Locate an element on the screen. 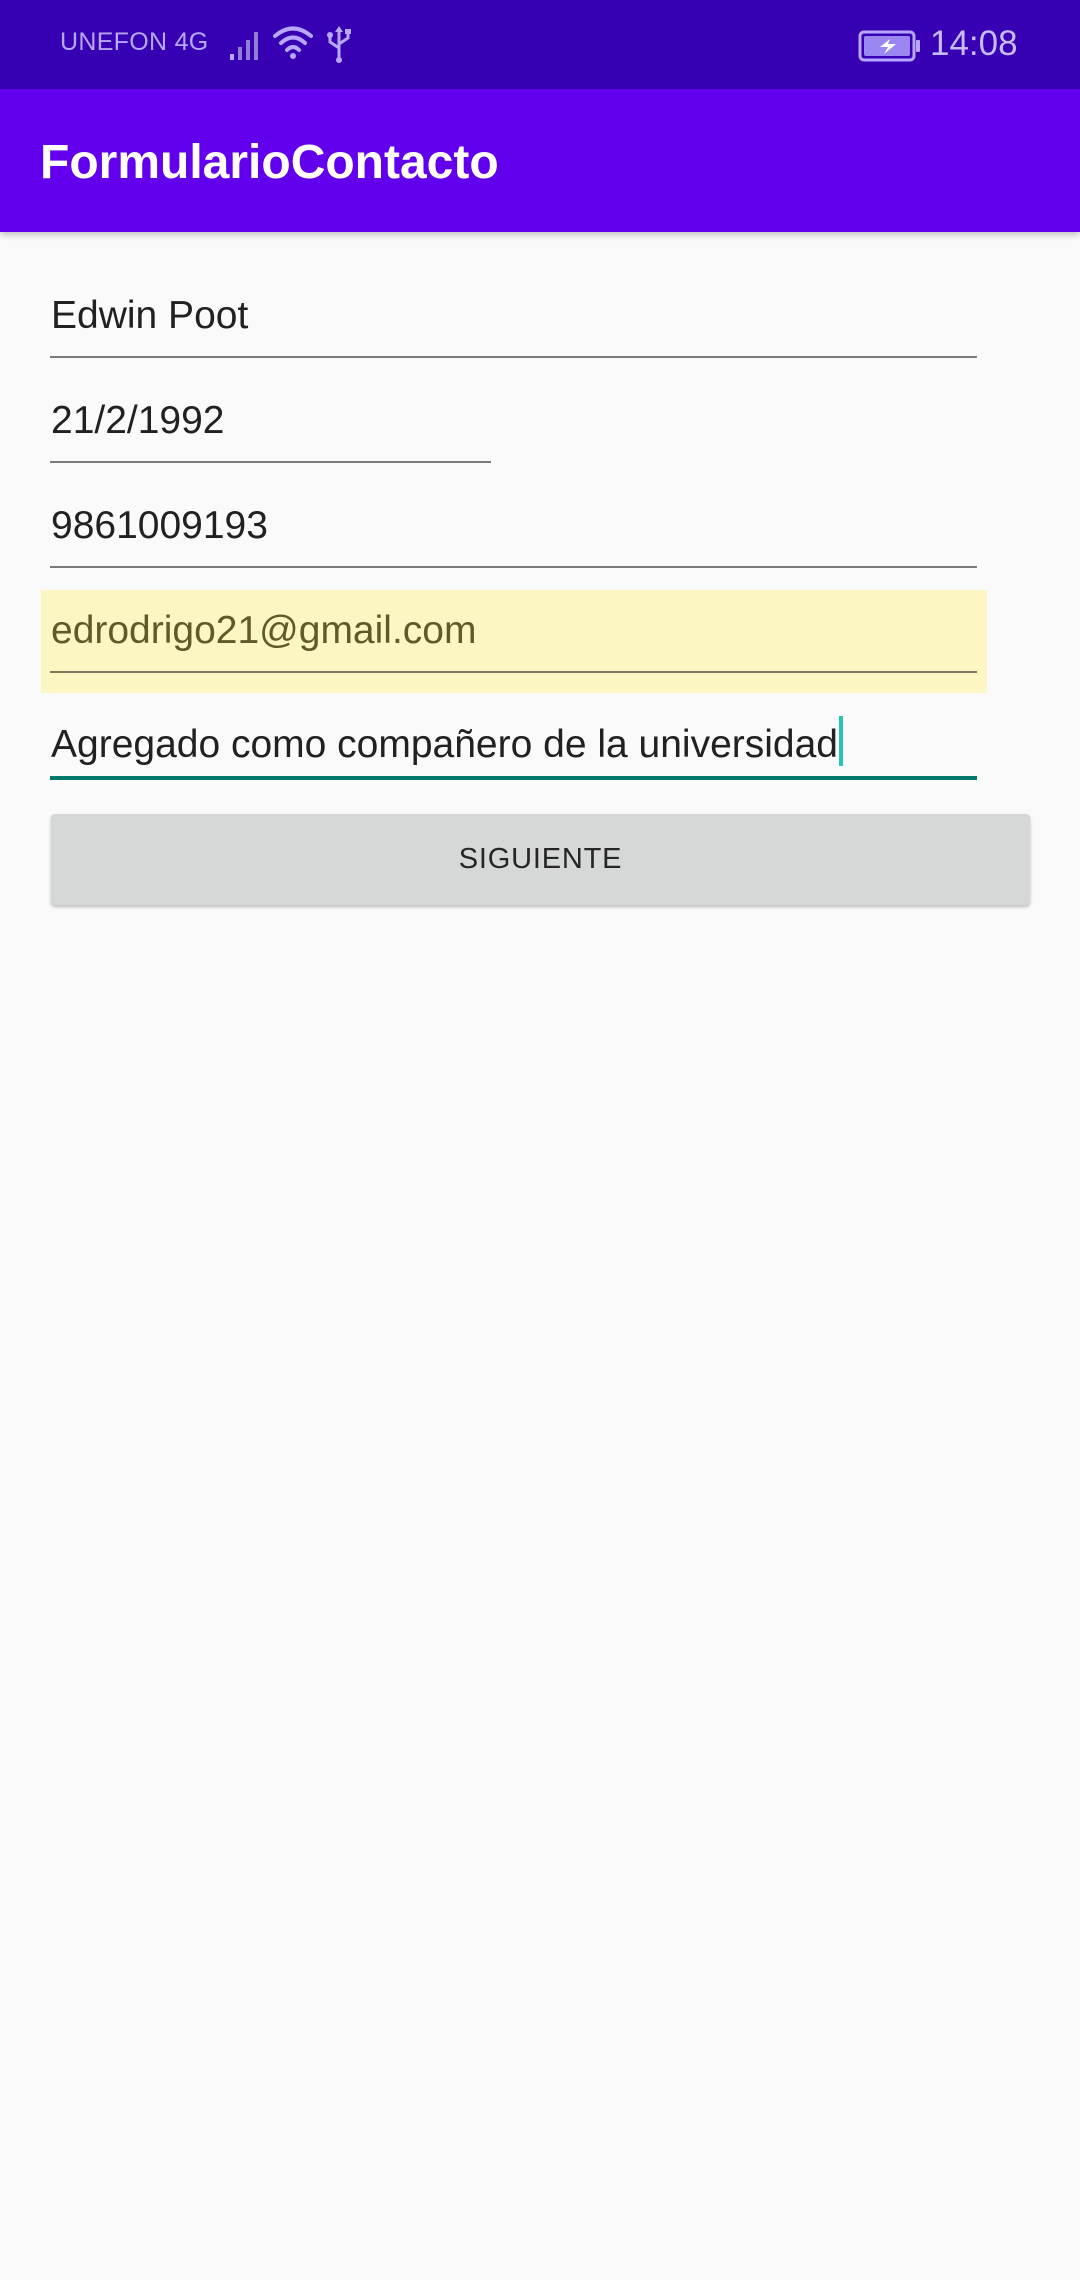  description-underline is located at coordinates (513, 778).